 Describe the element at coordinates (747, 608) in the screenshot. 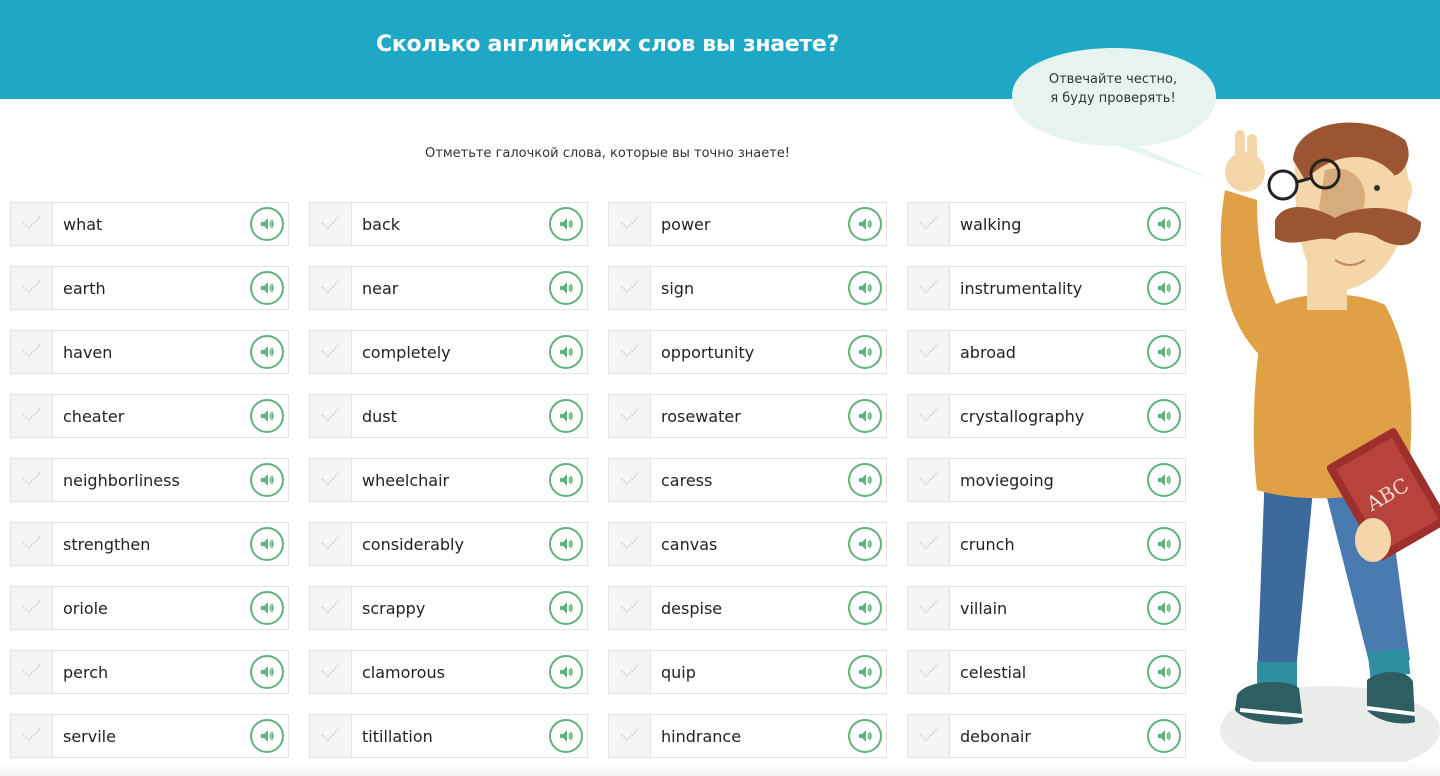

I see `word-card: despise` at that location.